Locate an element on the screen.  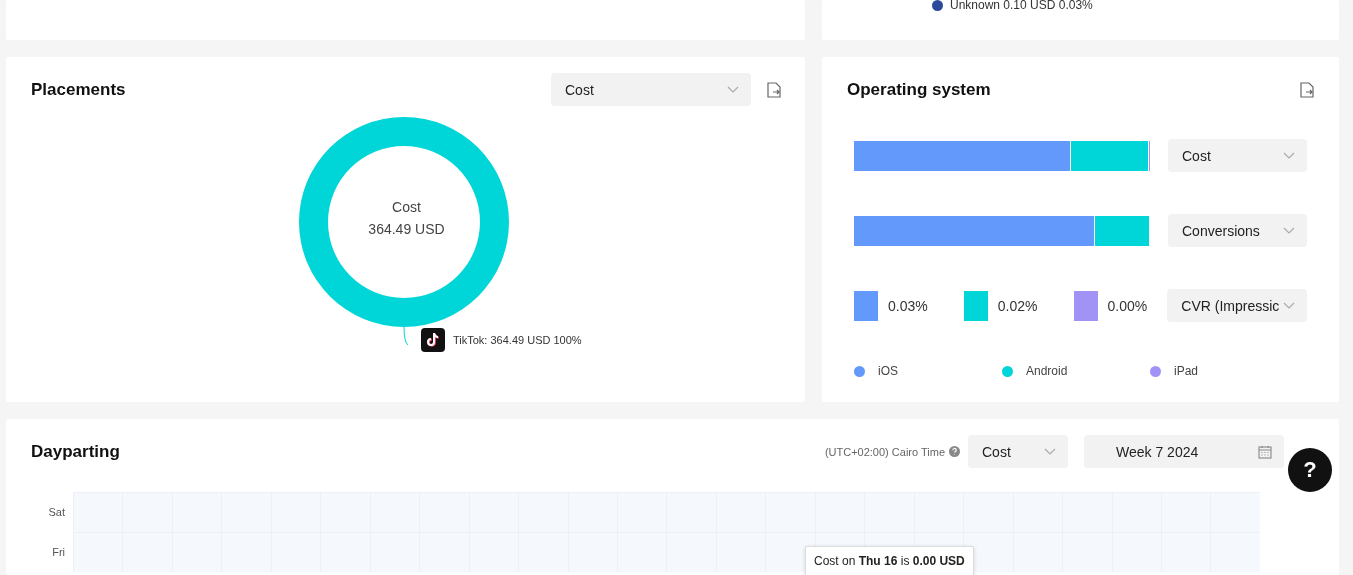
timezone-label: (UTC+02:00) Cairo Time is located at coordinates (884, 451).